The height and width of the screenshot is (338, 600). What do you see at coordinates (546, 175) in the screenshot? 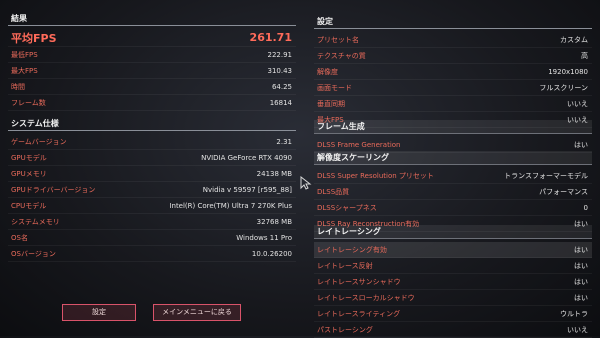
I see `scaling-value: トランスフォーマーモデル` at bounding box center [546, 175].